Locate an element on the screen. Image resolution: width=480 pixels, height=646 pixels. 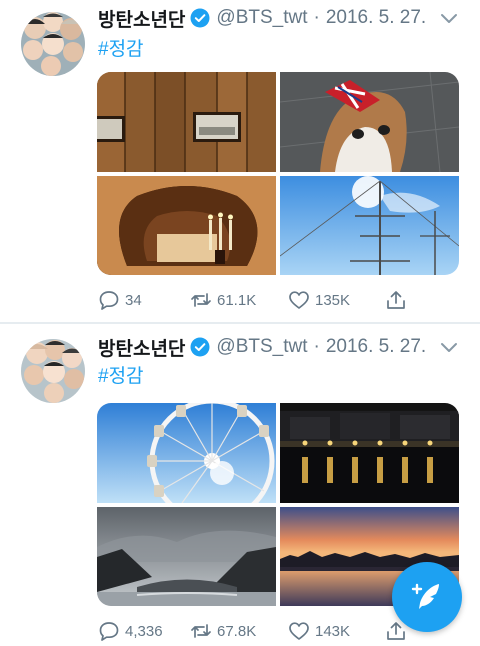
photo-misty-mountains is located at coordinates (186, 556).